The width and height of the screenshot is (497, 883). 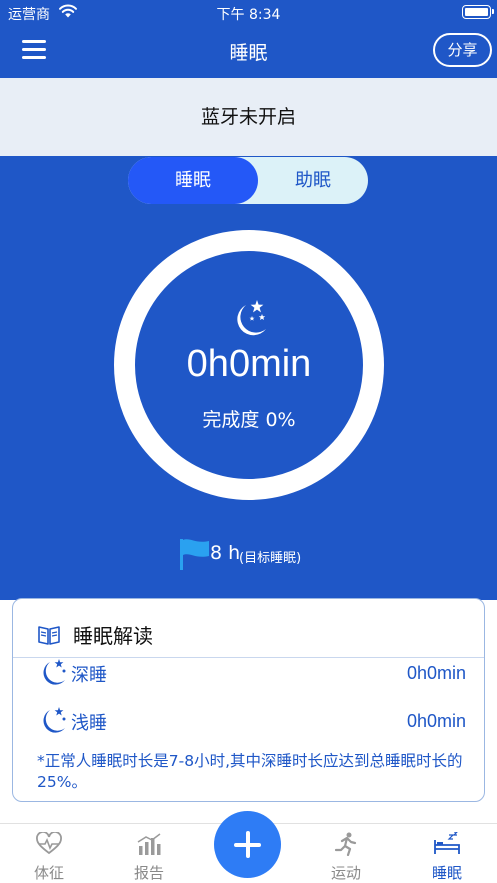 I want to click on battery-icon, so click(x=478, y=12).